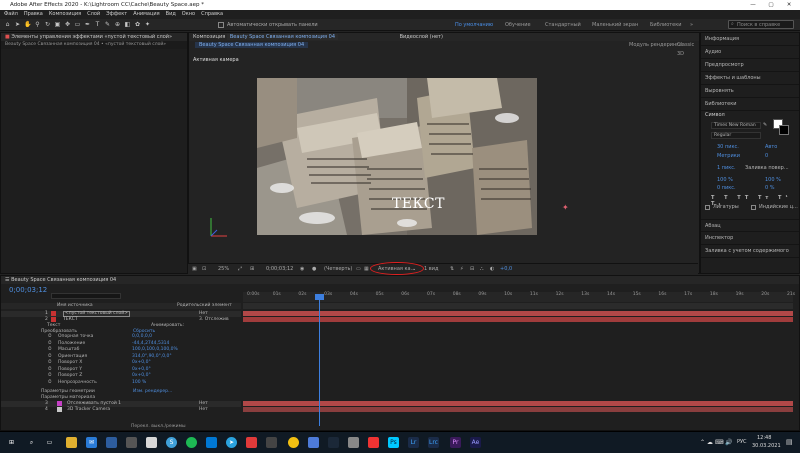 The image size is (800, 453). What do you see at coordinates (397, 156) in the screenshot?
I see `composition-viewer-image: ТЕКСТ` at bounding box center [397, 156].